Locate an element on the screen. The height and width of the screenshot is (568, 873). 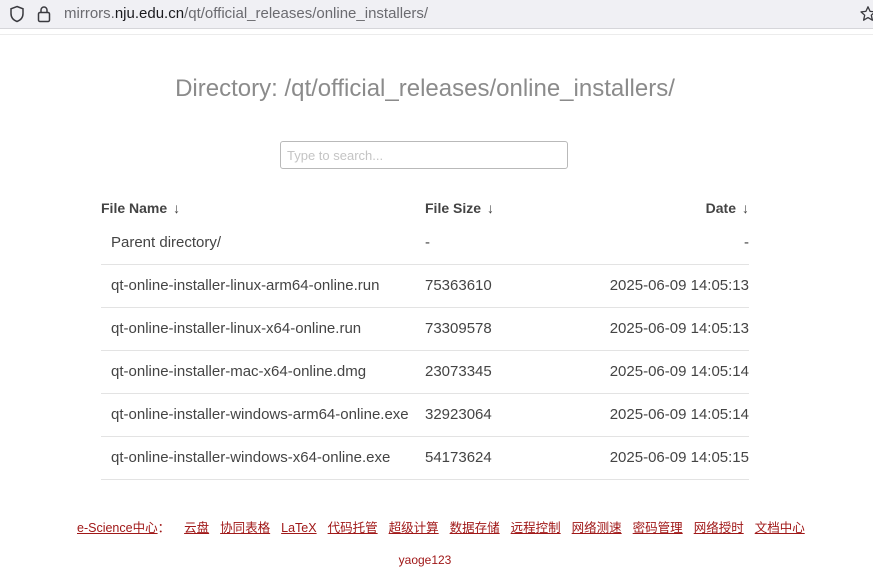
url-host: nju.edu.cn is located at coordinates (149, 13).